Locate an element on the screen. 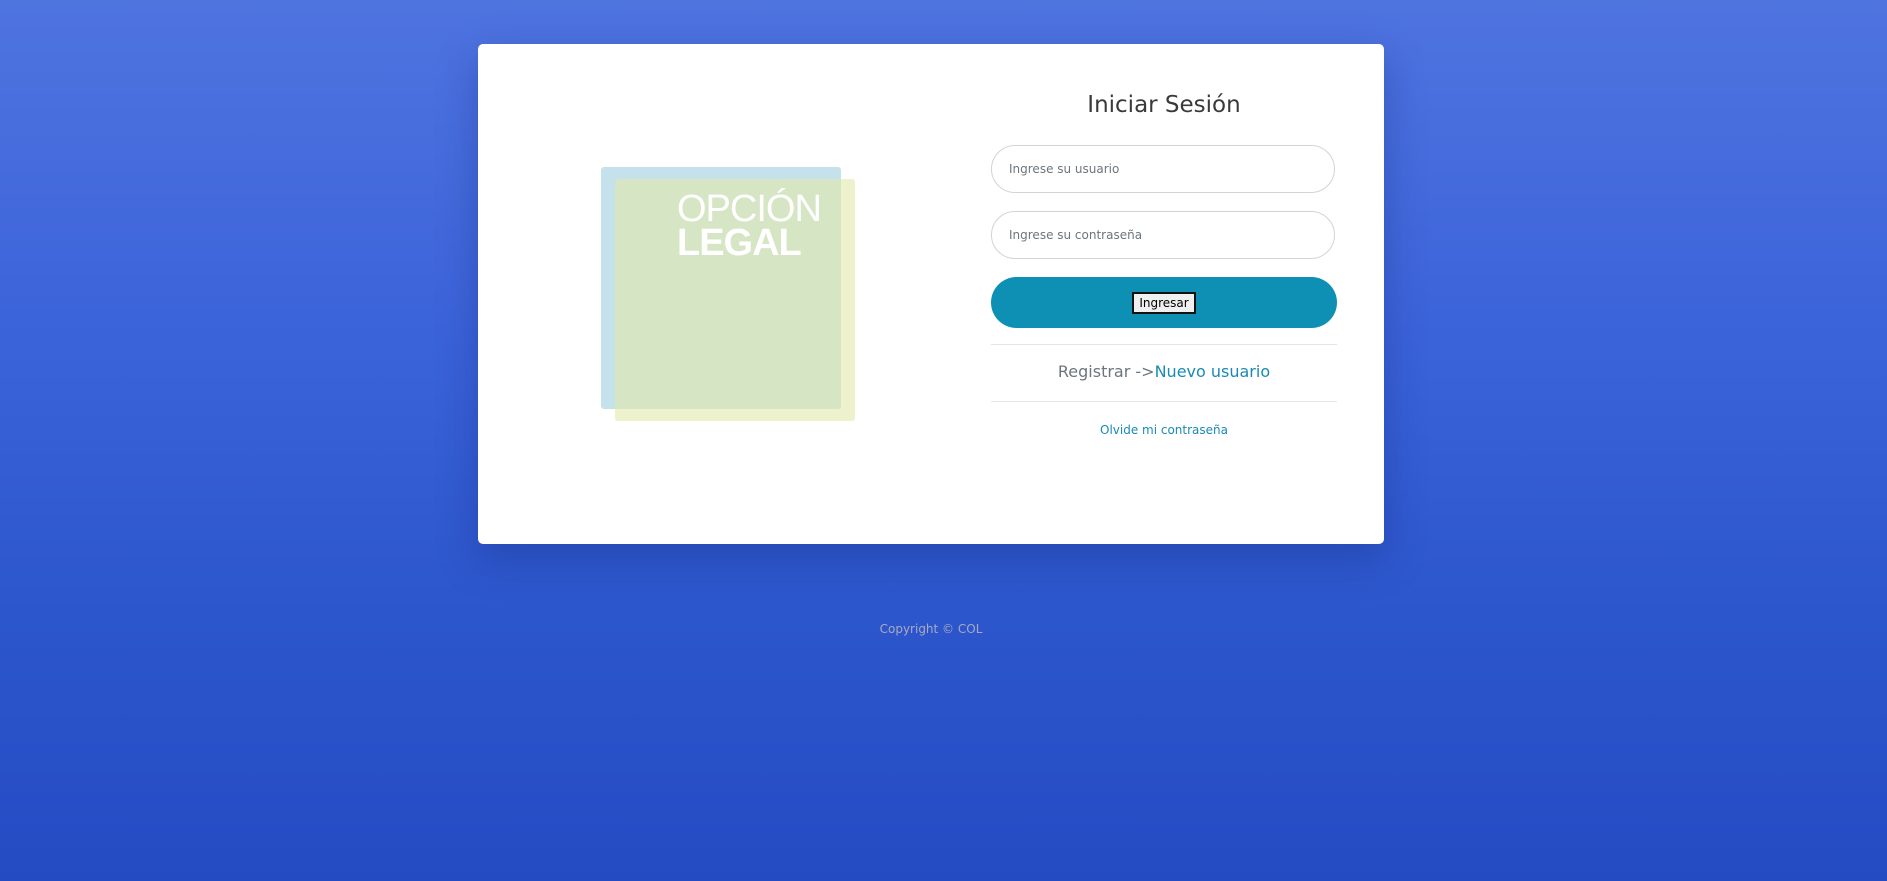  logo-line-2: LEGAL is located at coordinates (739, 243).